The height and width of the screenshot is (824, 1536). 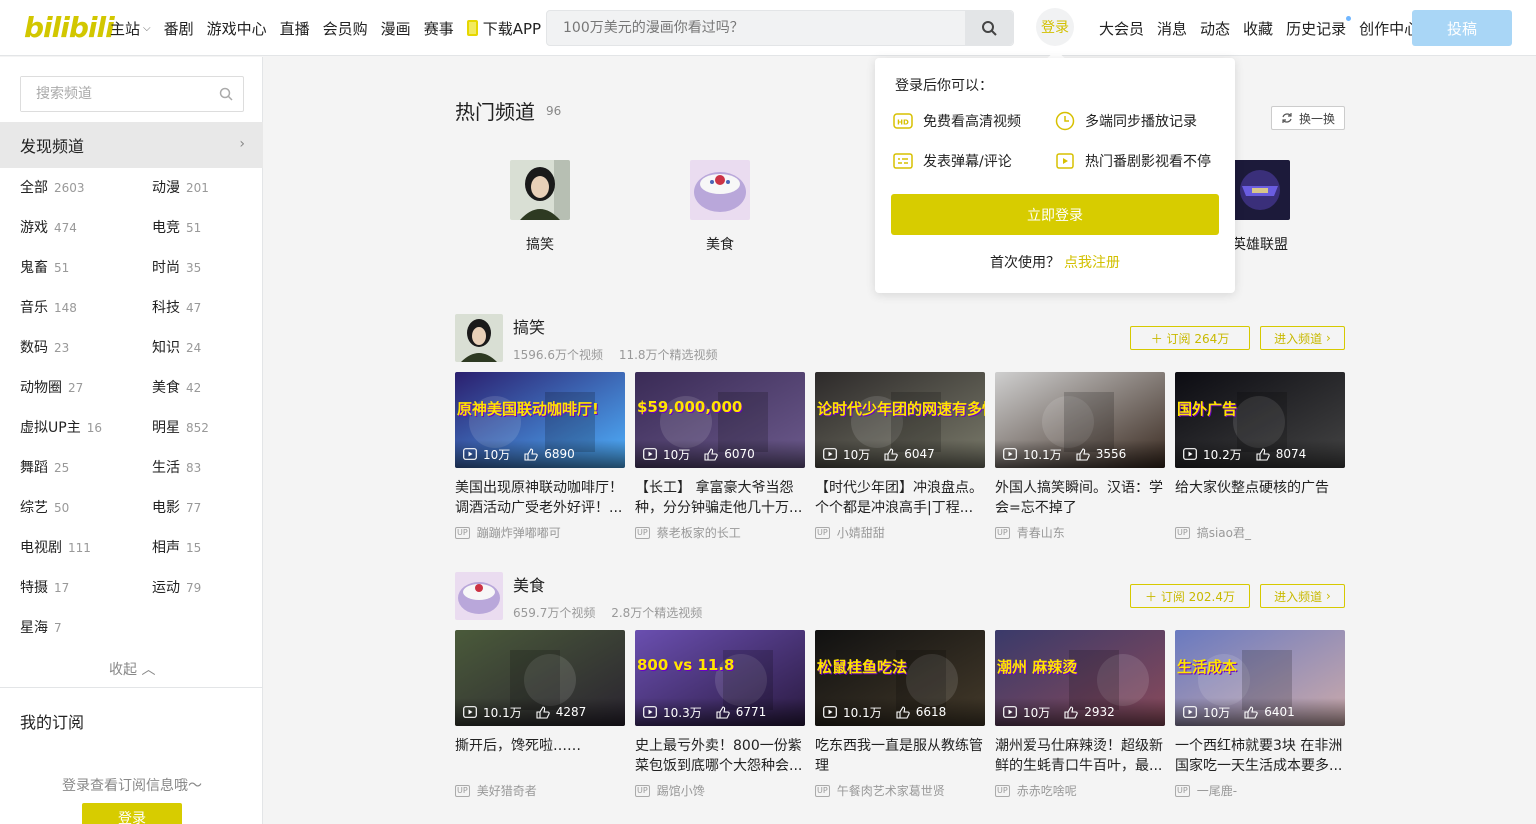 What do you see at coordinates (176, 307) in the screenshot?
I see `category-item: 科技 47` at bounding box center [176, 307].